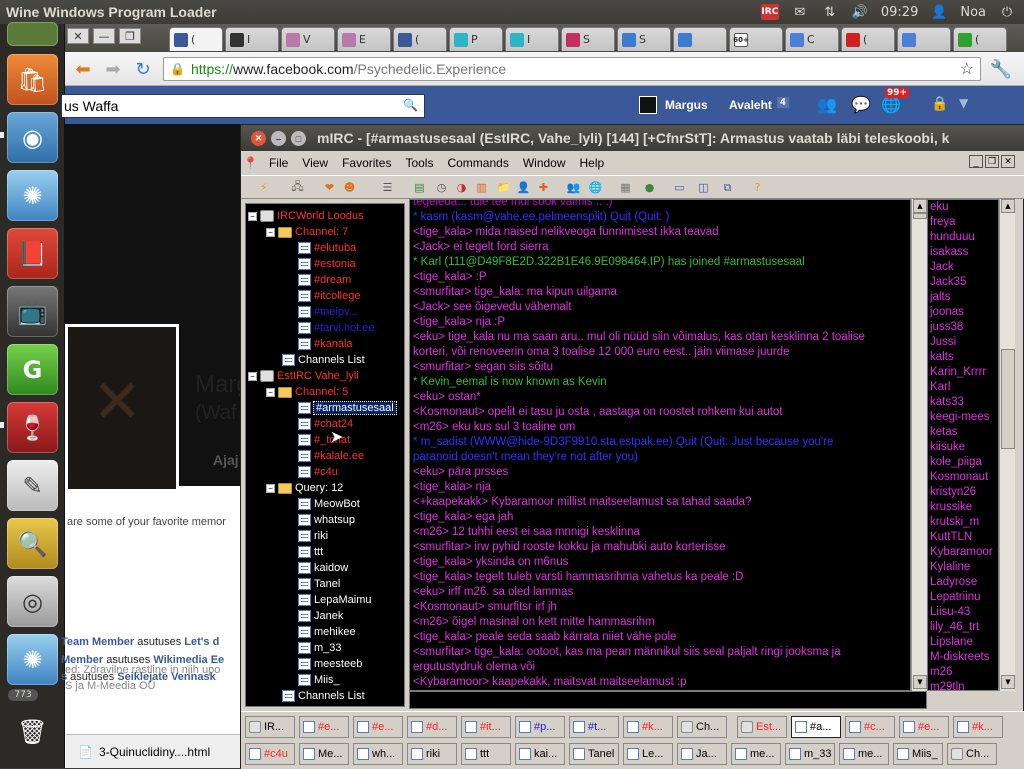 The image size is (1024, 769). Describe the element at coordinates (307, 232) in the screenshot. I see `tree-item: − Channel: 7` at that location.